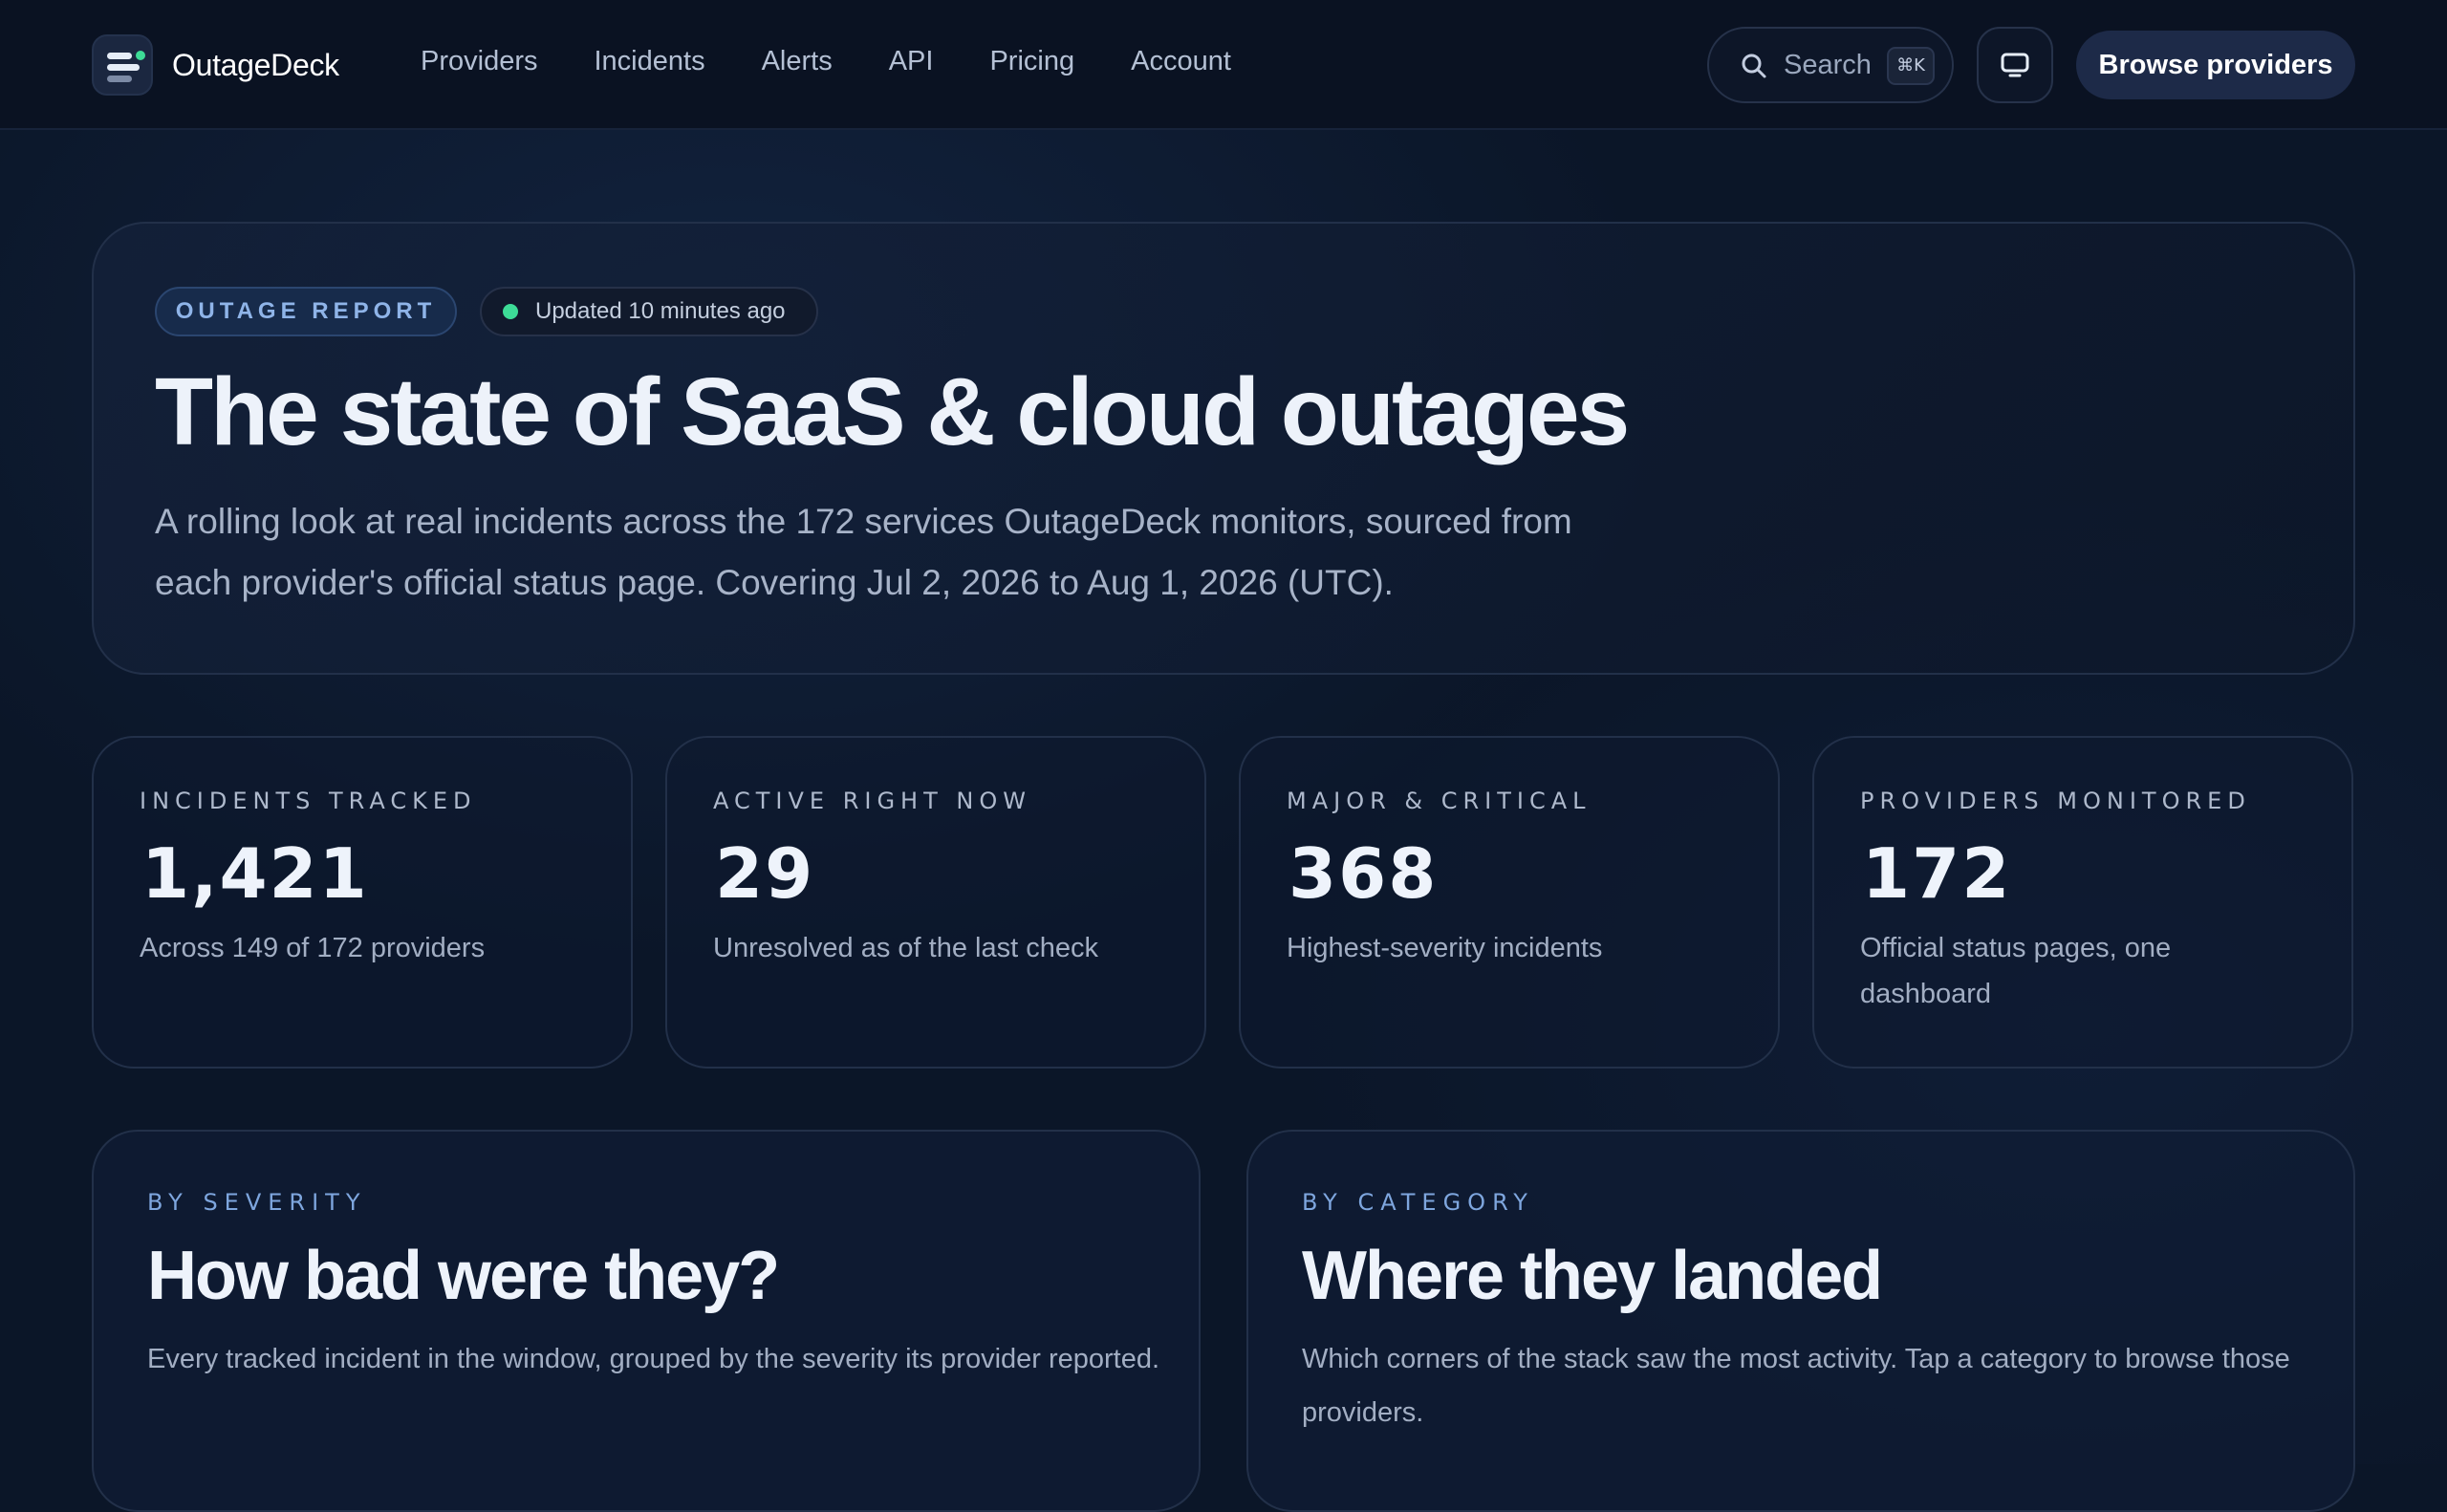 This screenshot has width=2447, height=1512. What do you see at coordinates (1181, 61) in the screenshot?
I see `nav-link-account: Account` at bounding box center [1181, 61].